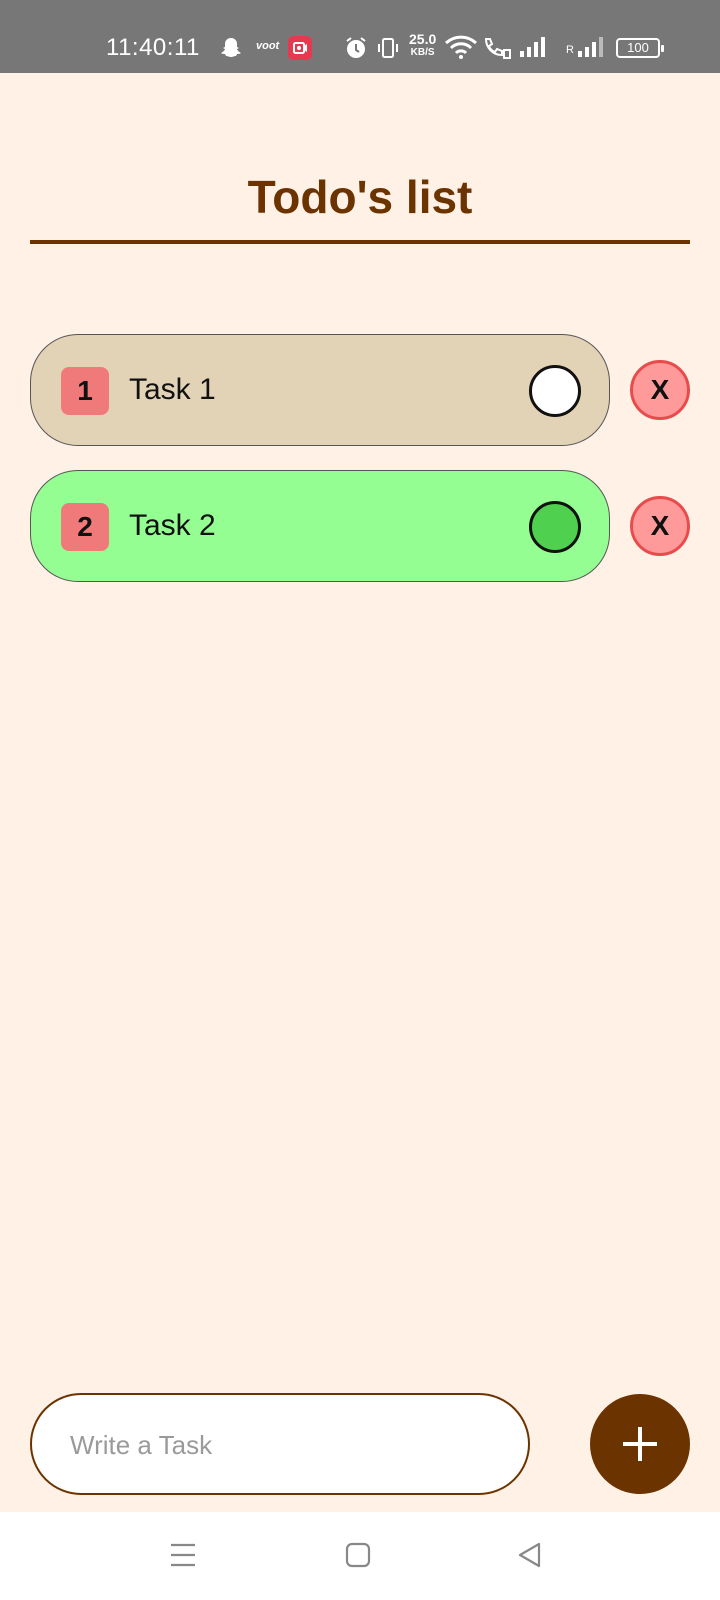 The width and height of the screenshot is (720, 1600). I want to click on network-speed: 25.0 KB/S, so click(423, 45).